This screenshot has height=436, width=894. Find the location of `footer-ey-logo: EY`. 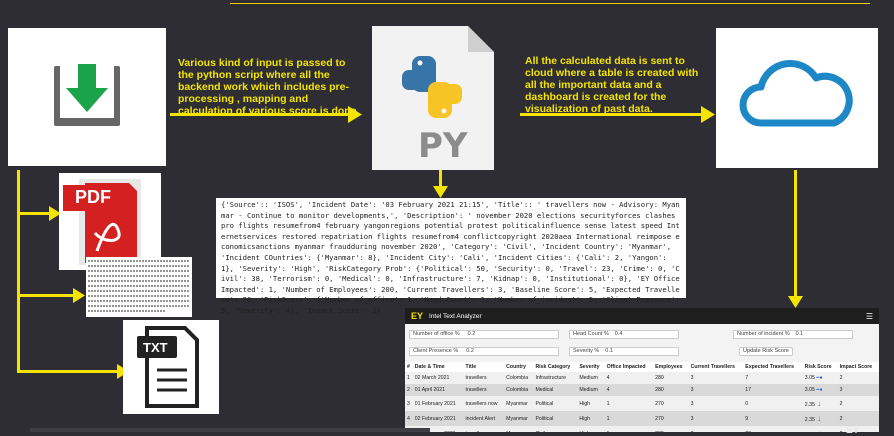

footer-ey-logo: EY is located at coordinates (853, 430).